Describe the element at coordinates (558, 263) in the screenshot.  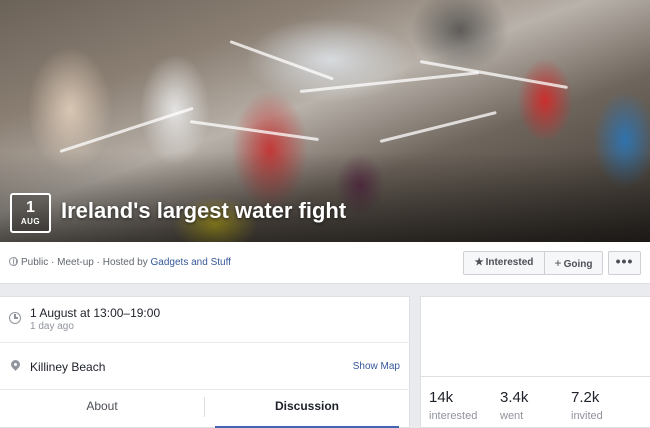
I see `plus-icon: +` at that location.